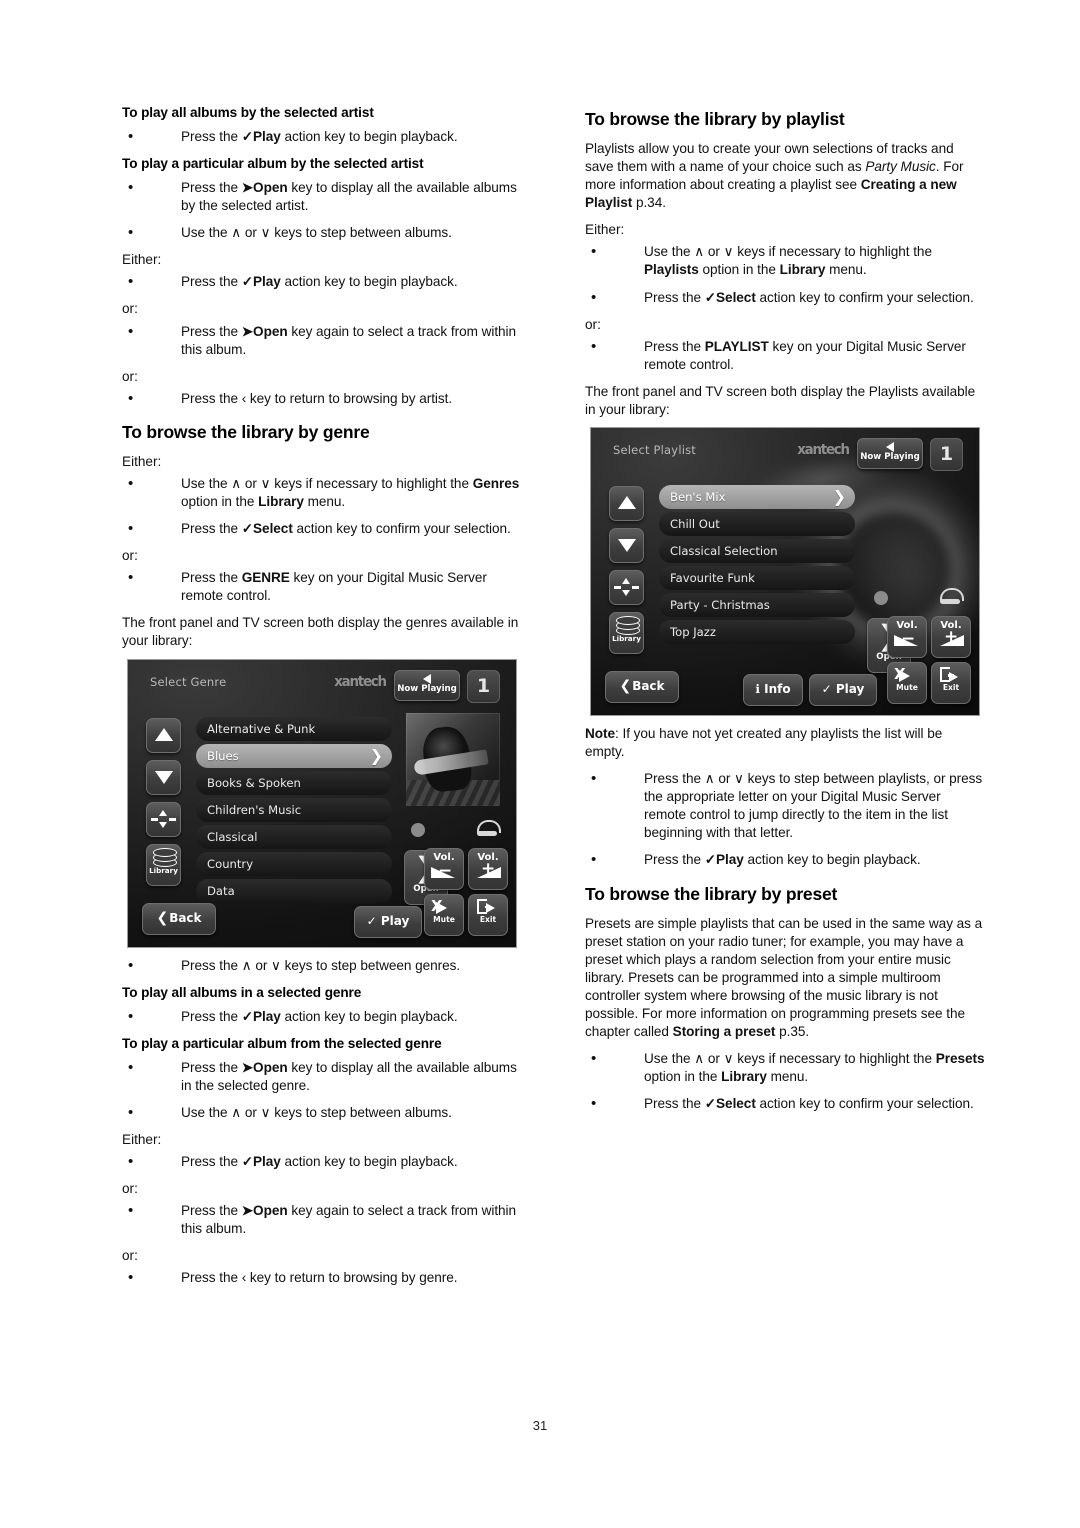 The image size is (1080, 1528). What do you see at coordinates (655, 450) in the screenshot?
I see `screen-title: Select Playlist` at bounding box center [655, 450].